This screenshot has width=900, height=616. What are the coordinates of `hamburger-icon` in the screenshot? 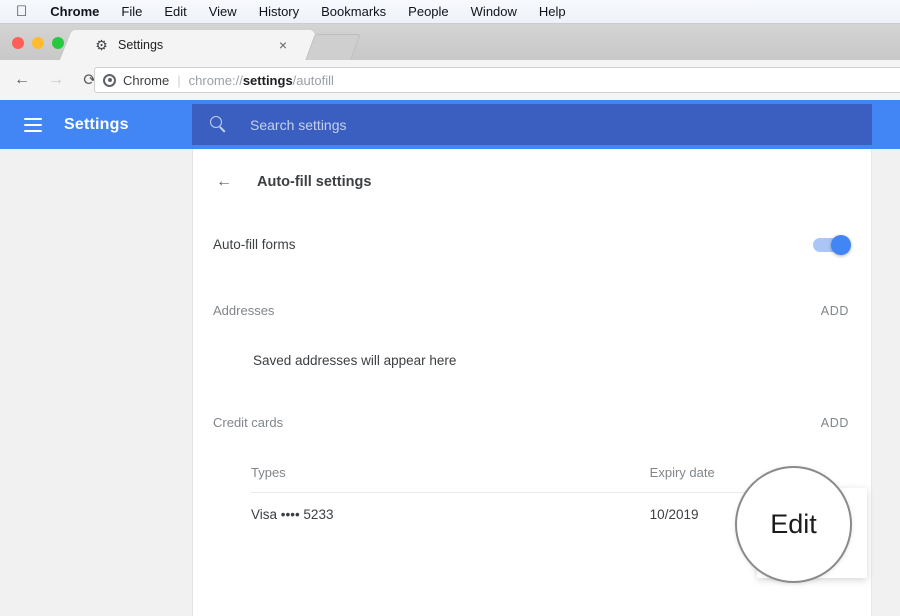 It's located at (33, 124).